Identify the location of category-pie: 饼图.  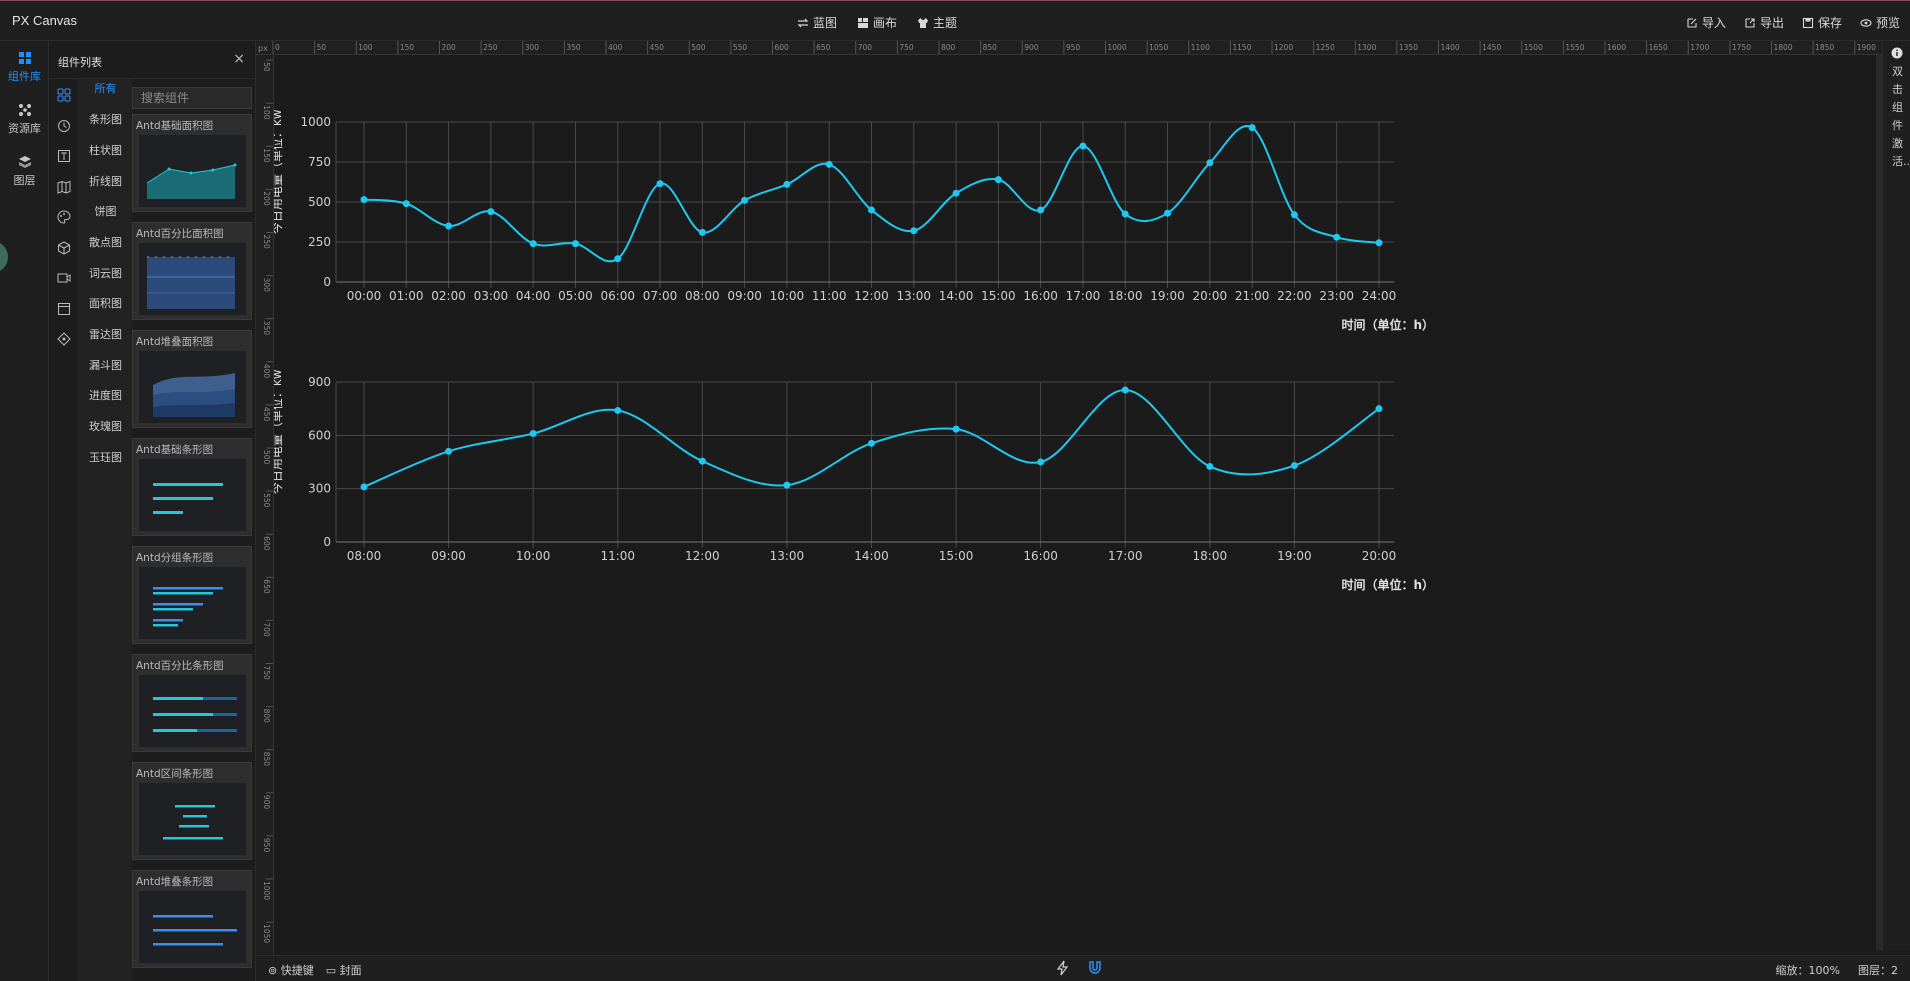
(105, 211).